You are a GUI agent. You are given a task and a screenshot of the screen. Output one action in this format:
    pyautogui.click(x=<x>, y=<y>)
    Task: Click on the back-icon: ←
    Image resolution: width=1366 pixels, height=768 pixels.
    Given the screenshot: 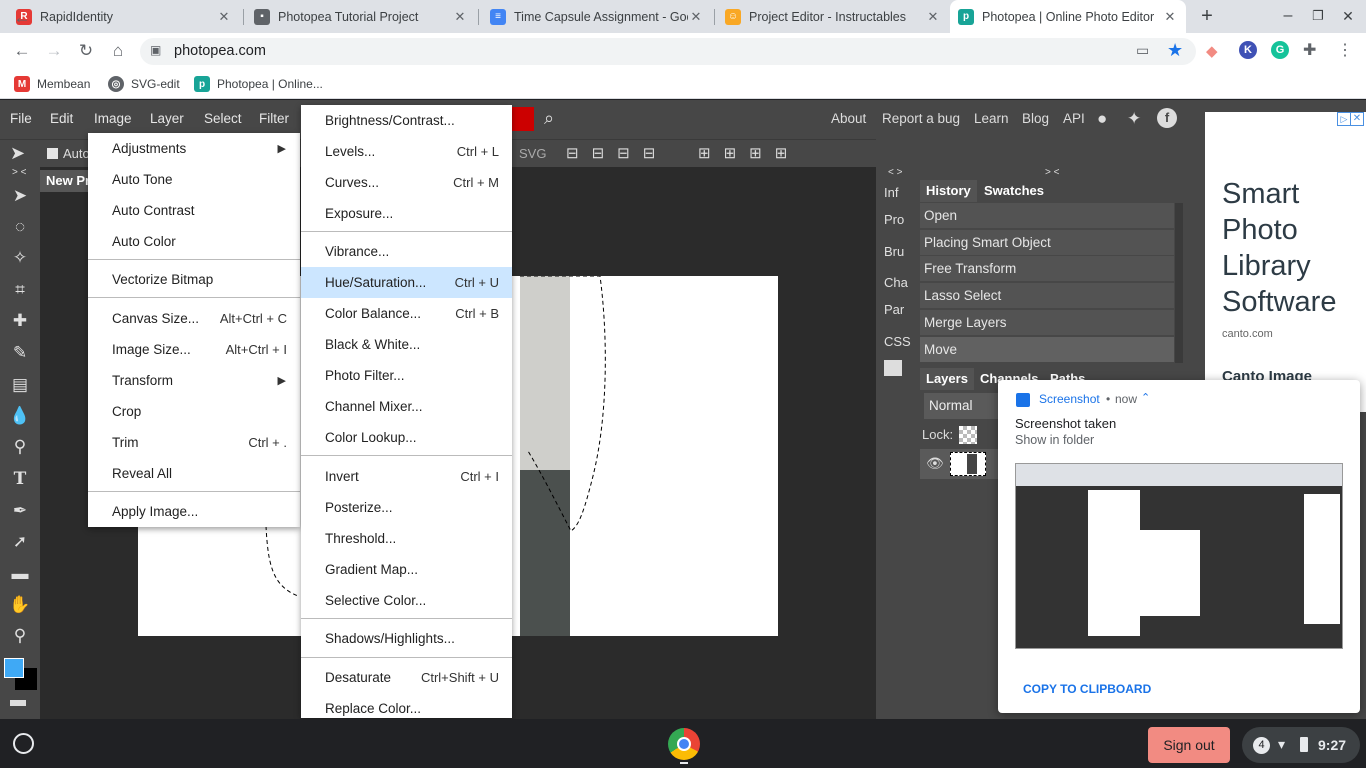 What is the action you would take?
    pyautogui.click(x=22, y=18)
    